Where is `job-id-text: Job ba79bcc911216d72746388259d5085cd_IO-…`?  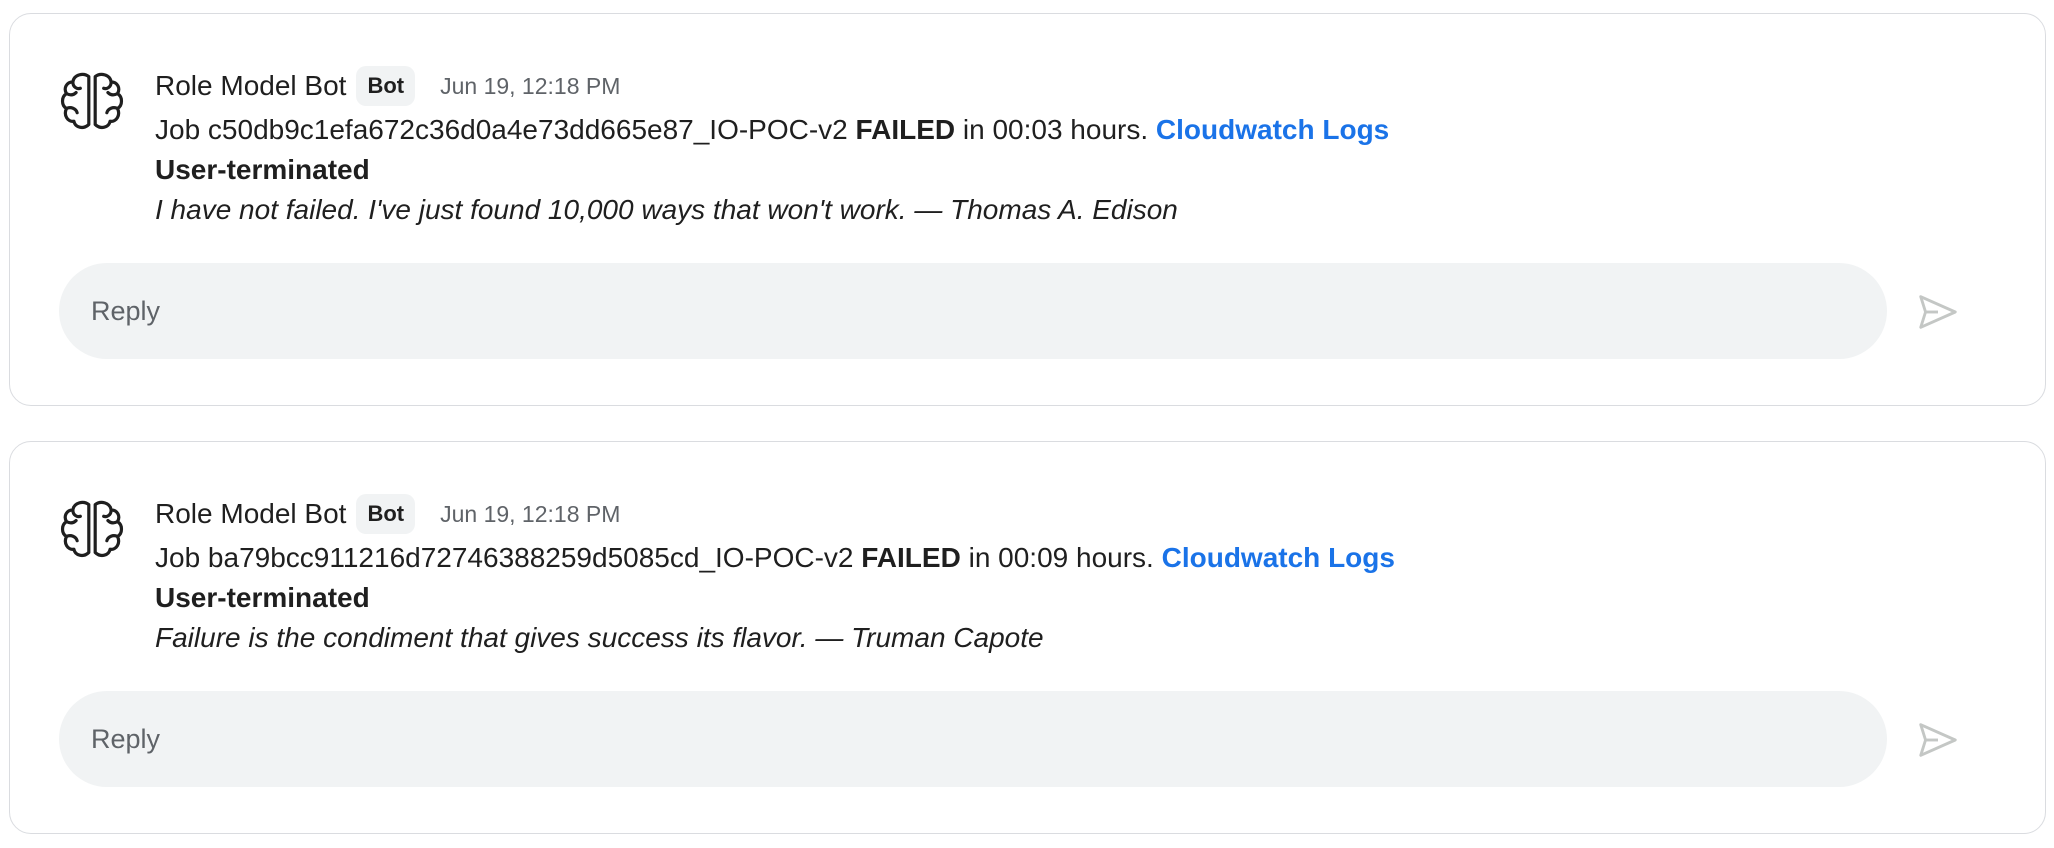
job-id-text: Job ba79bcc911216d72746388259d5085cd_IO-… is located at coordinates (504, 557).